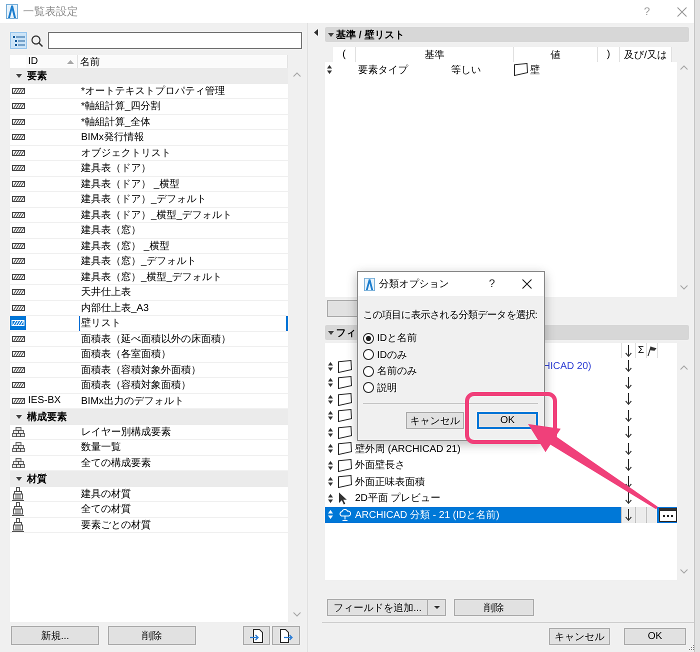  I want to click on row-name: *軸組計算_四分割, so click(120, 107).